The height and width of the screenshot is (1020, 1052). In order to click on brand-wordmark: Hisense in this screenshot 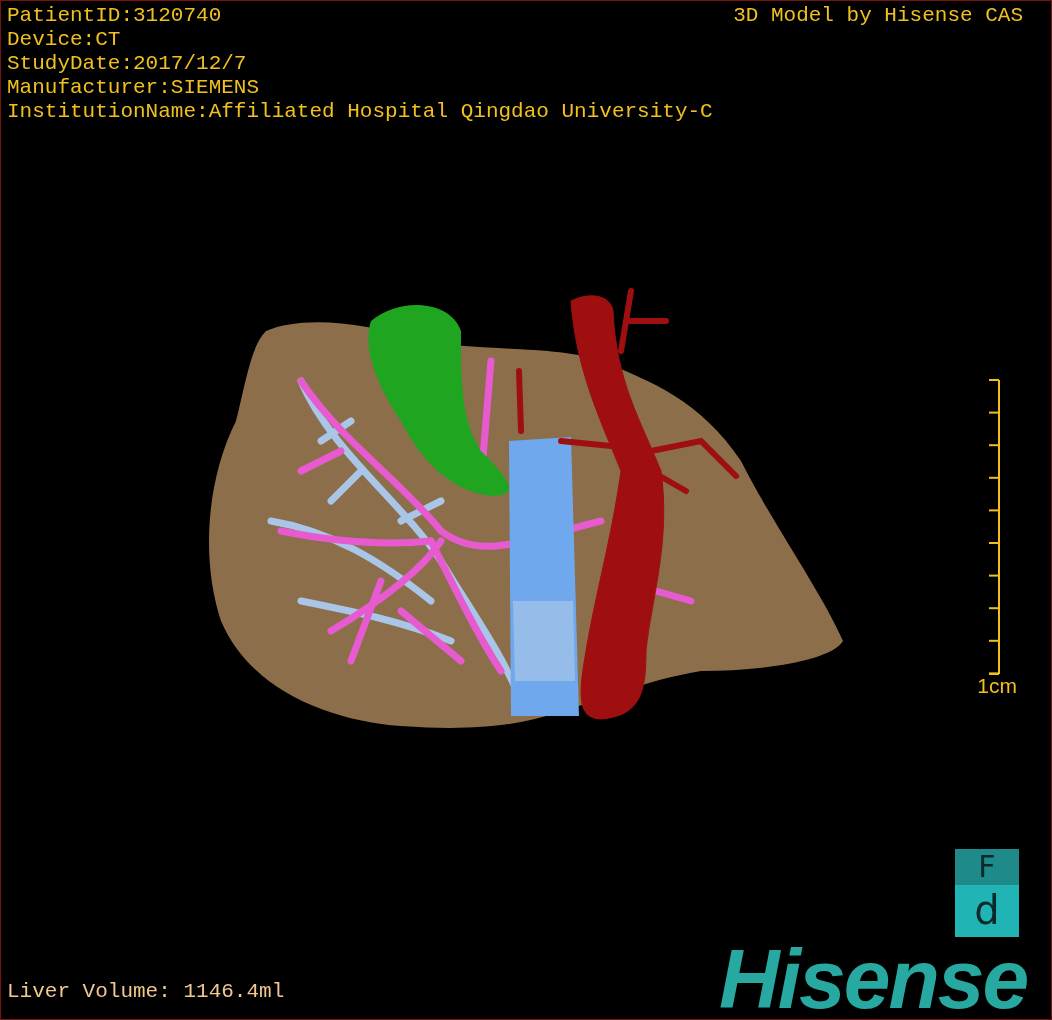, I will do `click(873, 978)`.